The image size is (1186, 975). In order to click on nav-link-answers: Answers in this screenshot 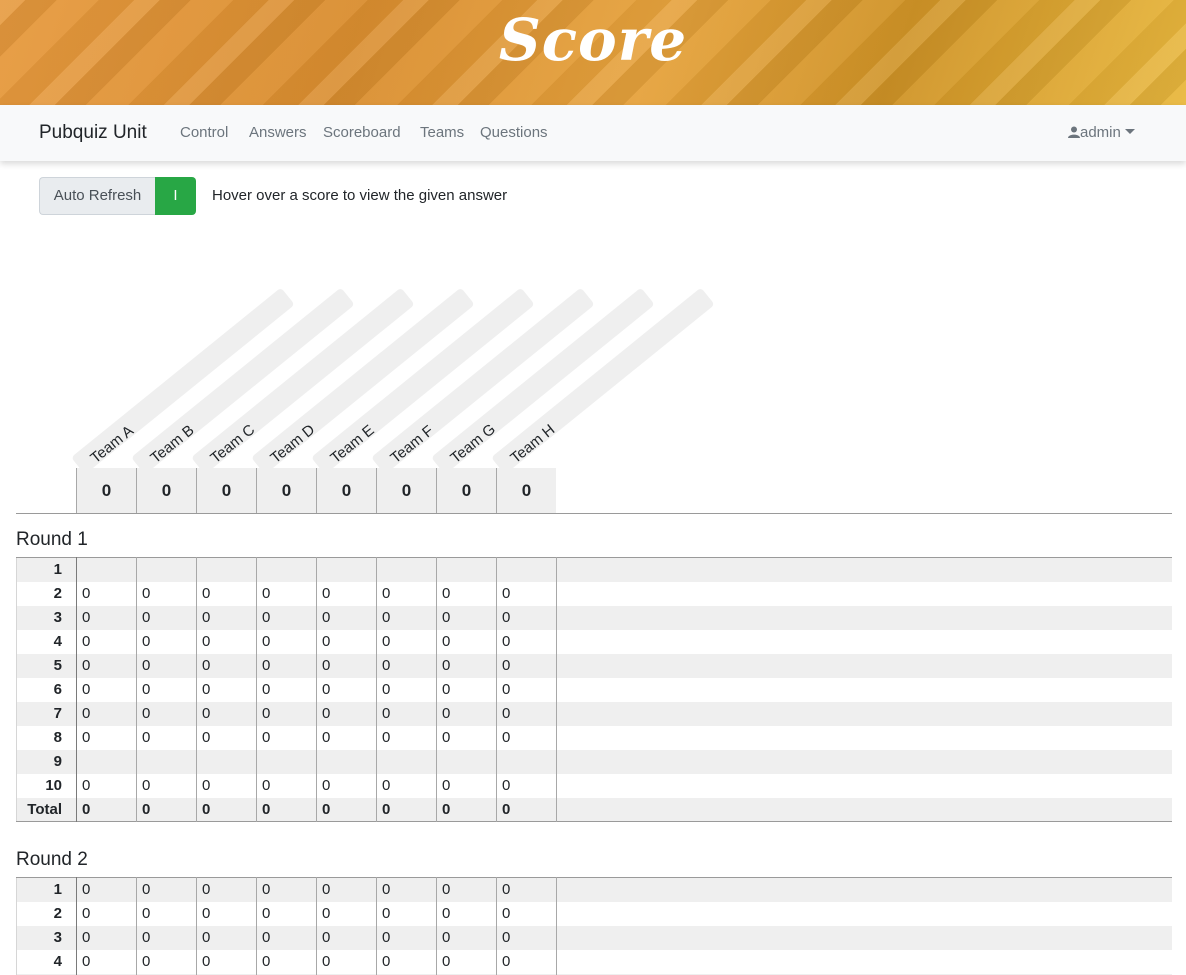, I will do `click(278, 132)`.